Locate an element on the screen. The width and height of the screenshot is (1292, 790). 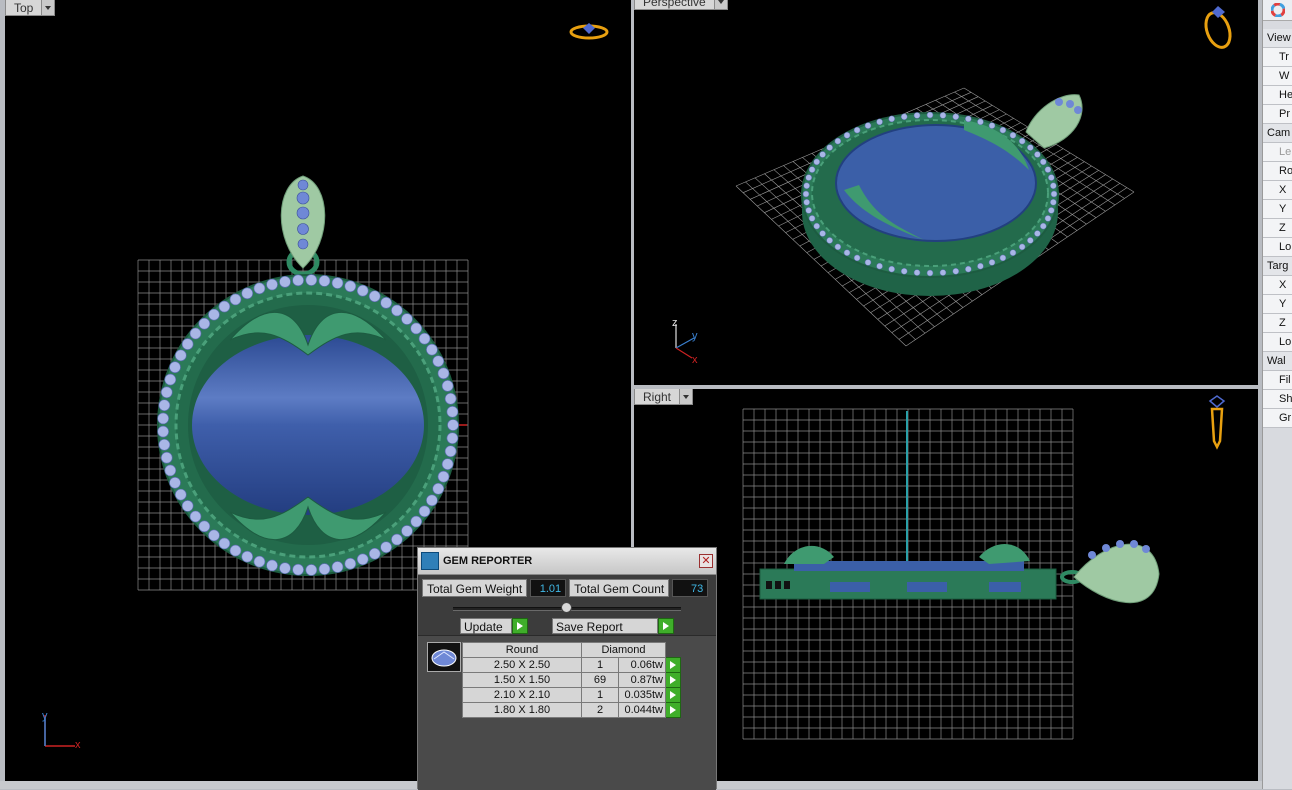
gem-table-row: 2.10 X 2.10 1 0.035tw is located at coordinates (571, 695).